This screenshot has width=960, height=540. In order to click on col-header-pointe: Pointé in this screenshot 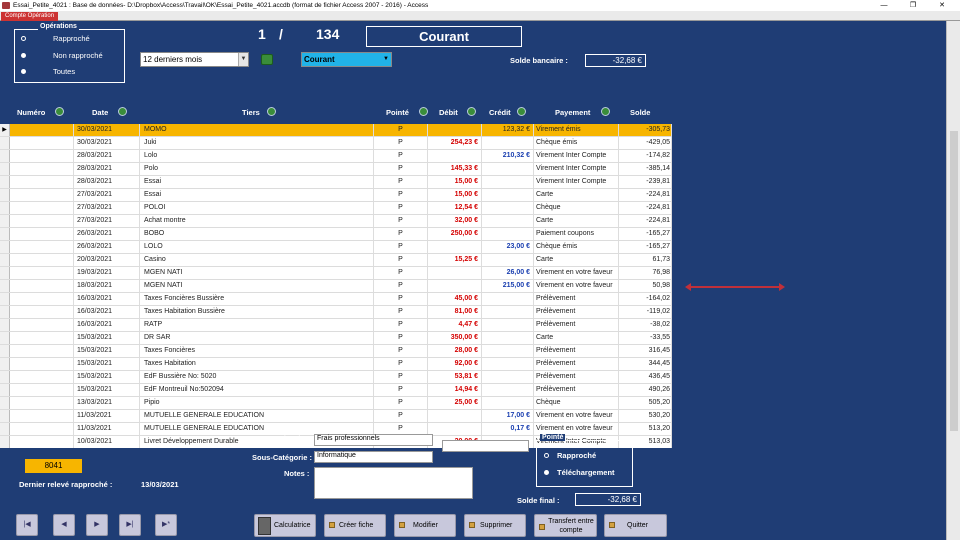, I will do `click(397, 112)`.